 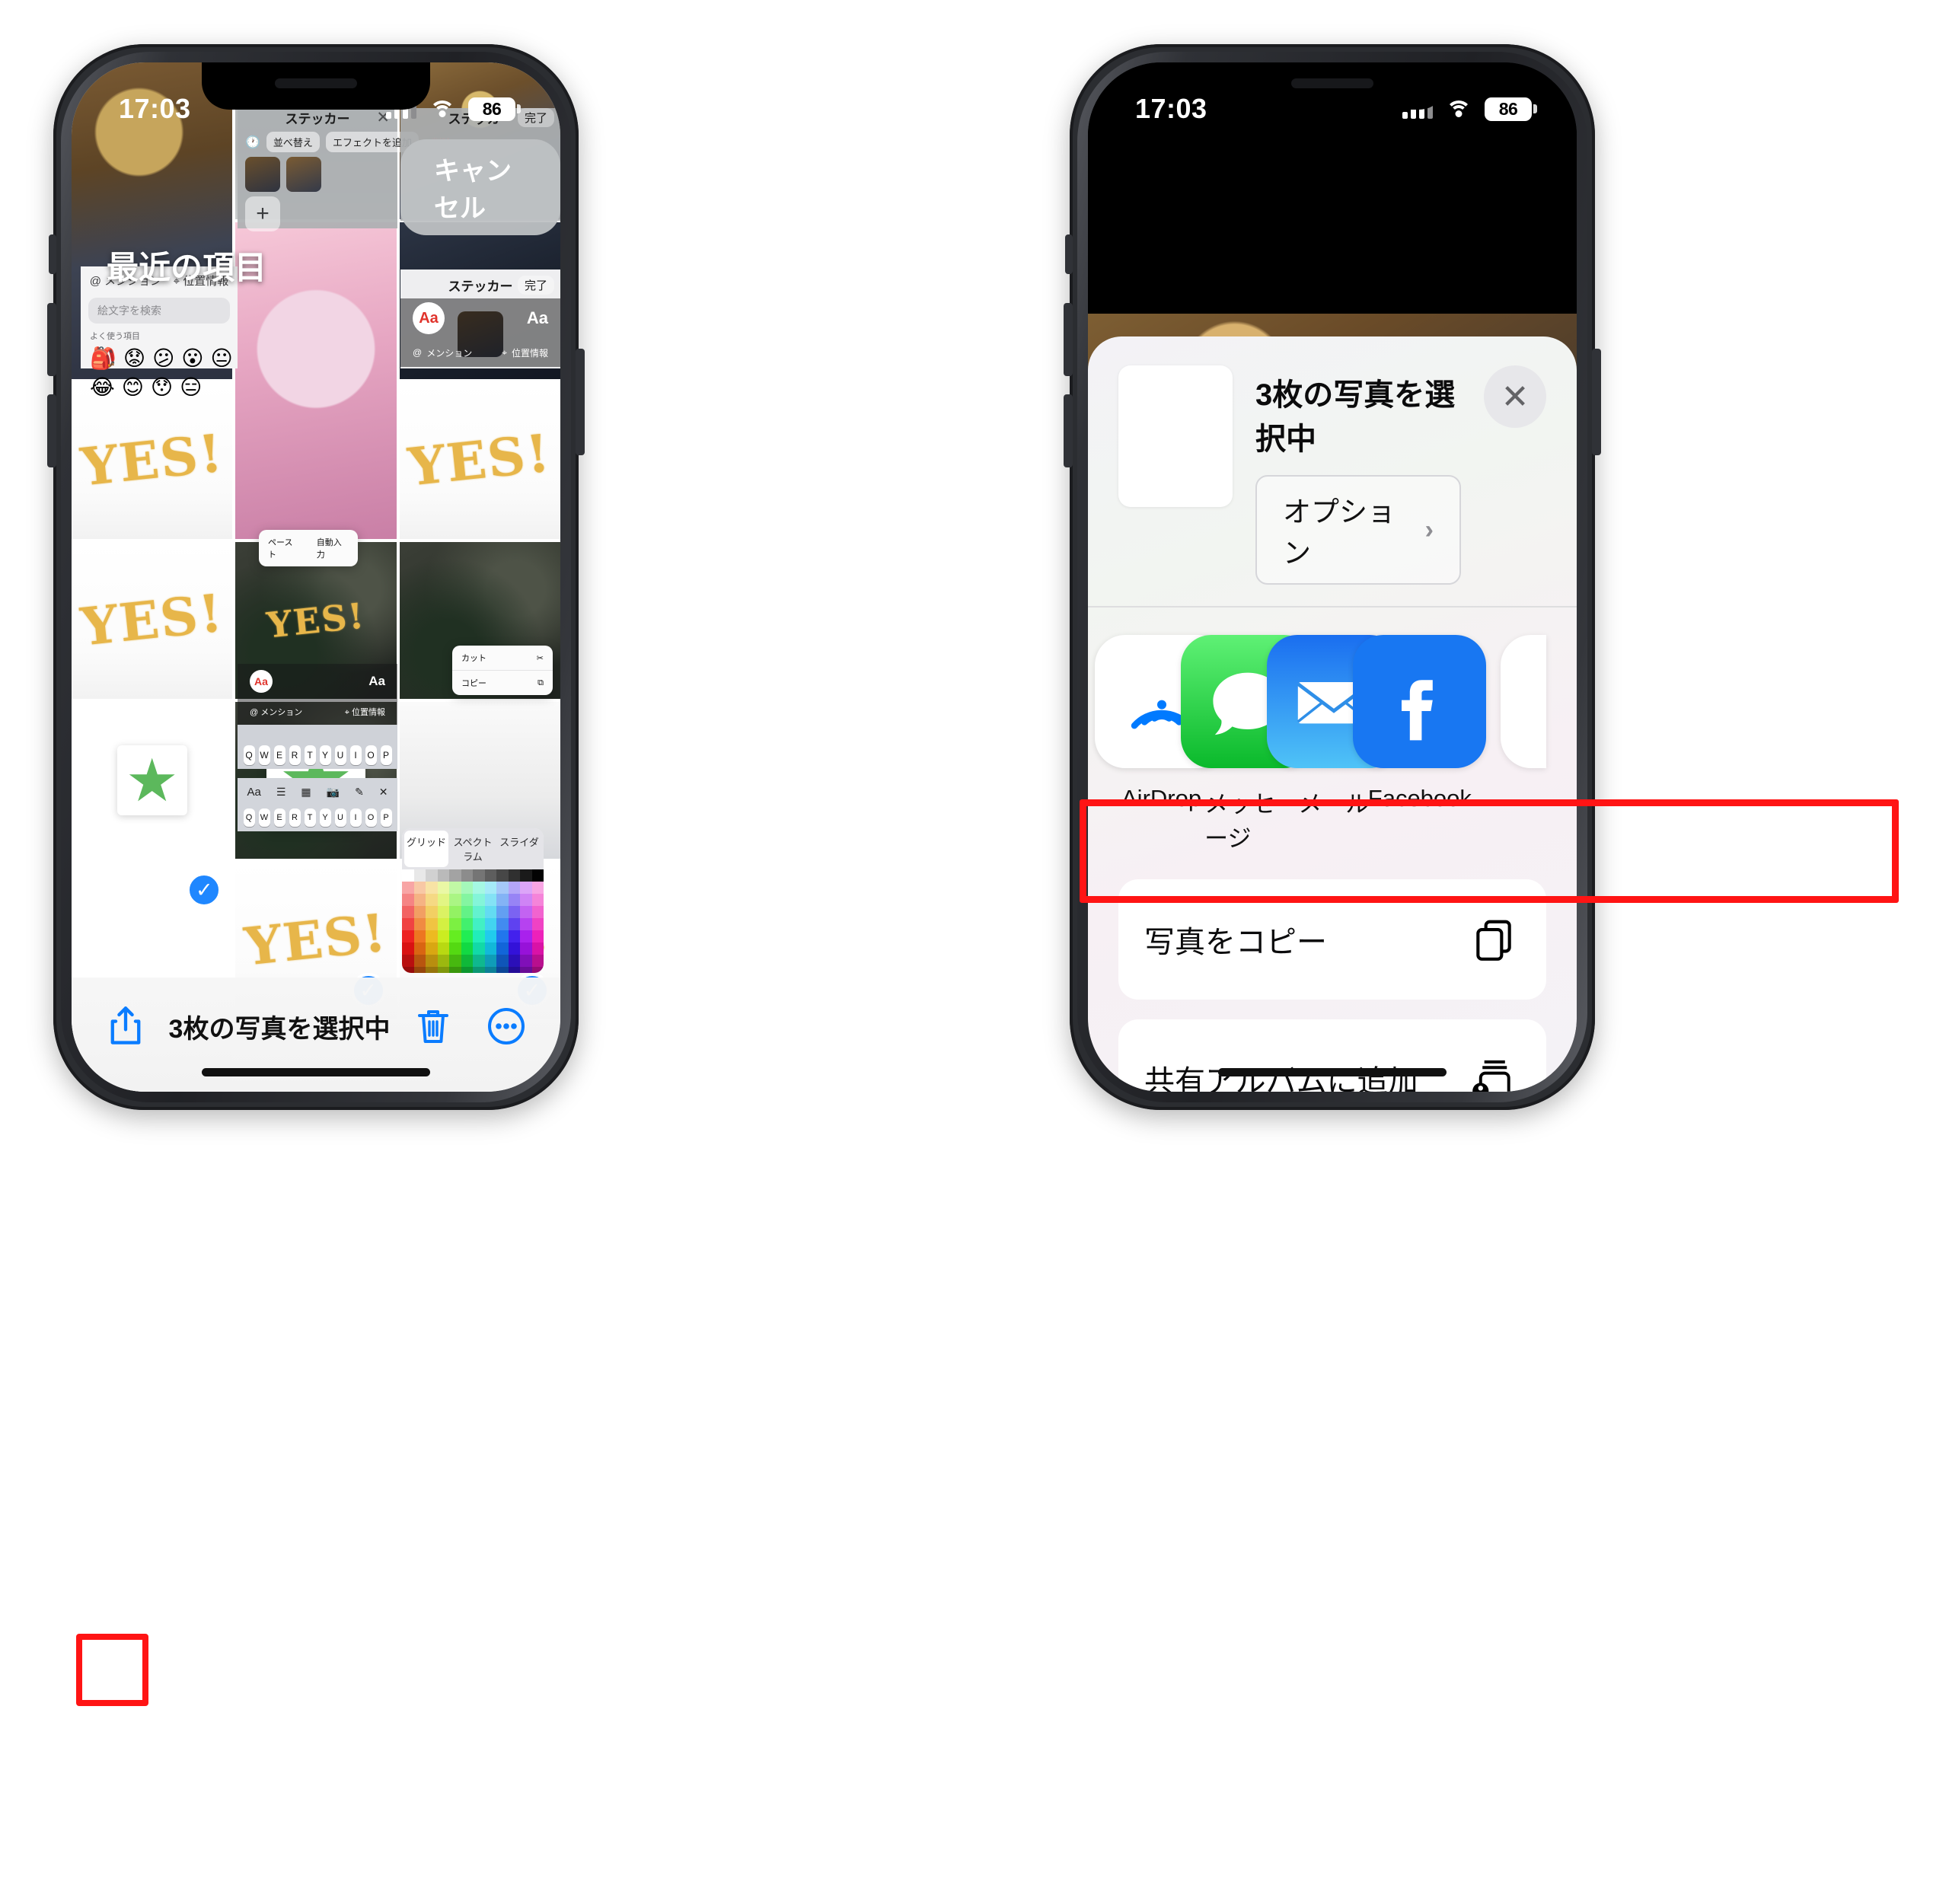 What do you see at coordinates (191, 387) in the screenshot?
I see `emoji: 😑` at bounding box center [191, 387].